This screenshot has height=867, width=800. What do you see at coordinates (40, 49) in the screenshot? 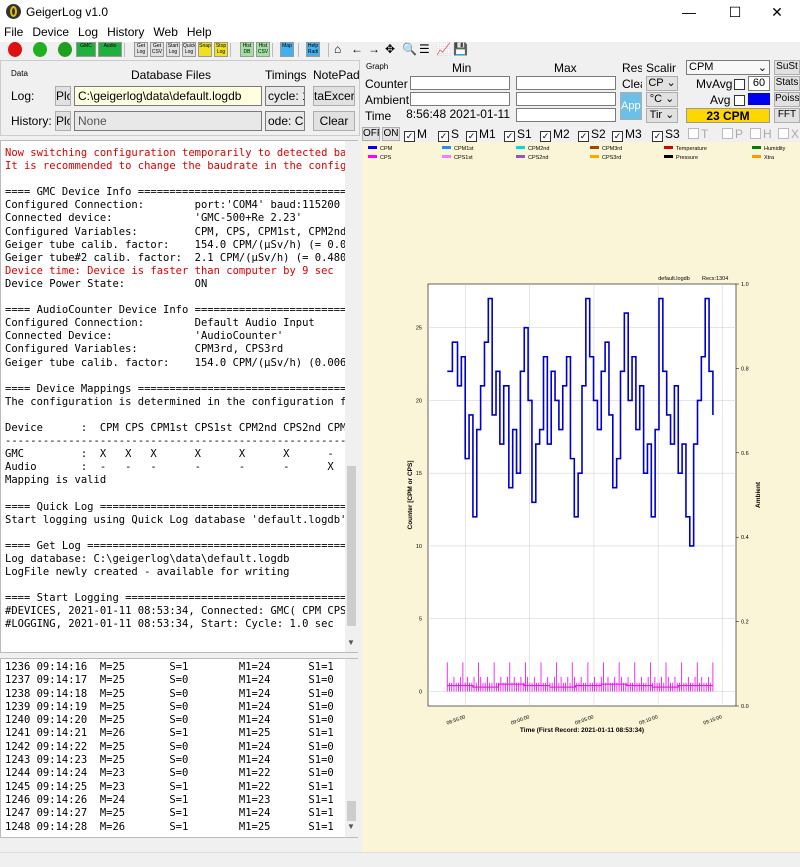
I see `toolbar-power-button` at bounding box center [40, 49].